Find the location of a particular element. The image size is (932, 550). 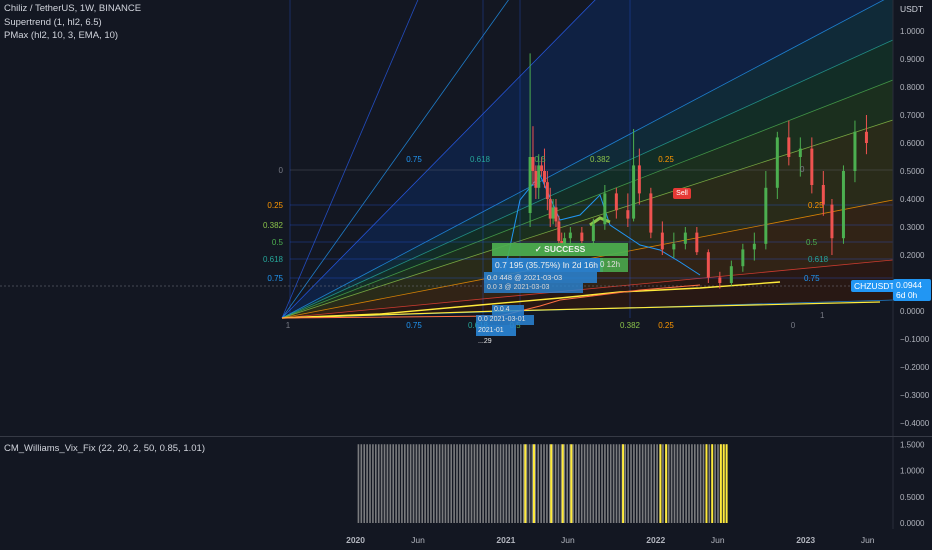

fib-level-label: 0.5 is located at coordinates (278, 242).